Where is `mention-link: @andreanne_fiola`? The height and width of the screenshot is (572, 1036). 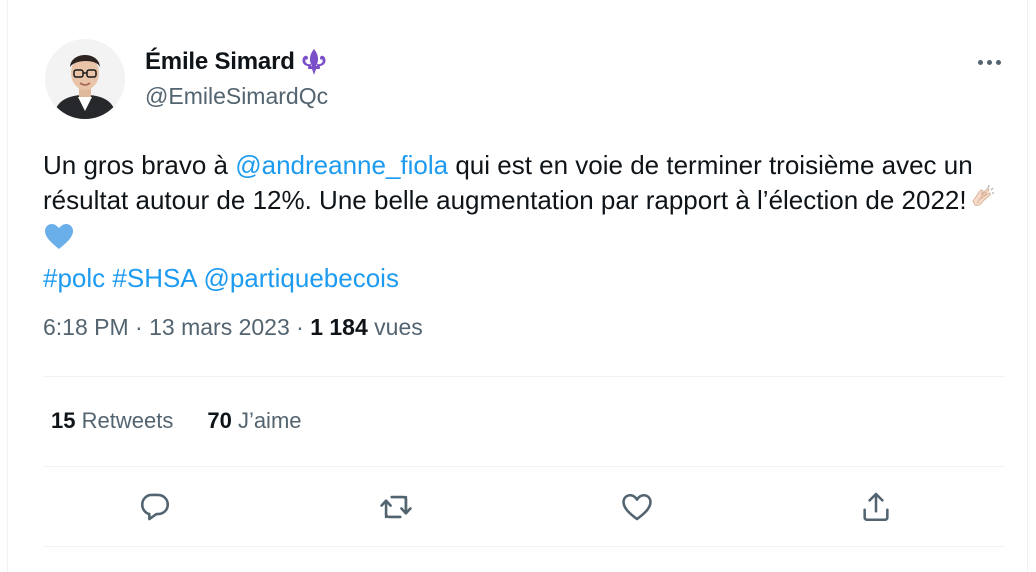
mention-link: @andreanne_fiola is located at coordinates (341, 165).